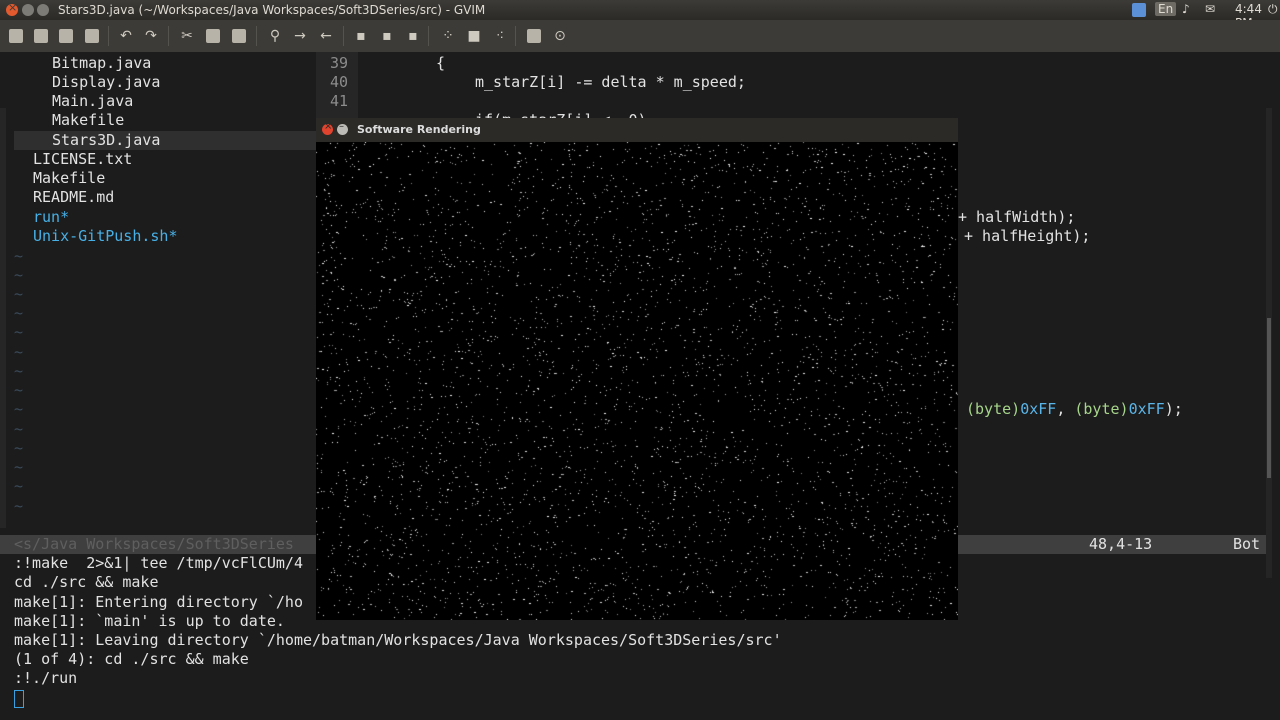 This screenshot has height=720, width=1280. Describe the element at coordinates (92, 101) in the screenshot. I see `tree-item: Main.java` at that location.